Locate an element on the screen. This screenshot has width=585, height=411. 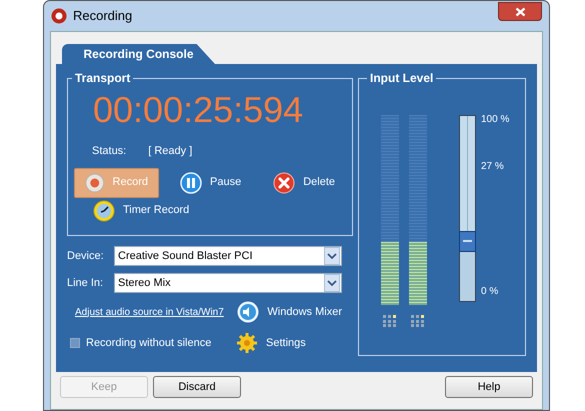
scale-label: 100 % is located at coordinates (495, 120).